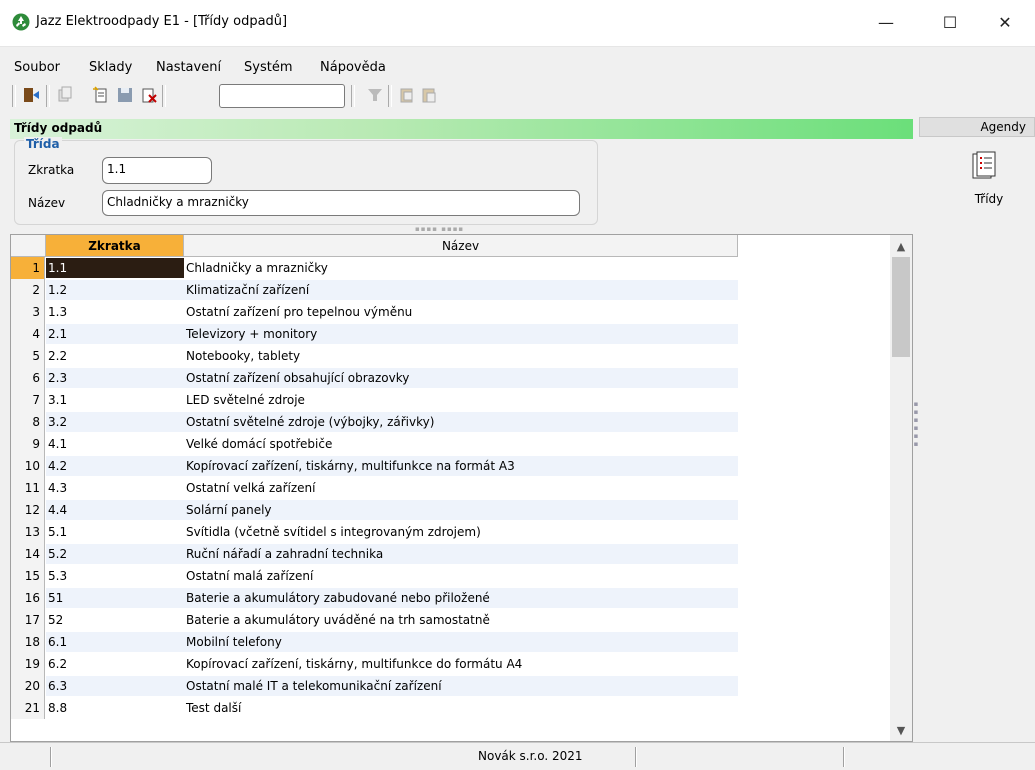 The height and width of the screenshot is (770, 1035). Describe the element at coordinates (115, 400) in the screenshot. I see `cell-zkratka: 3.1` at that location.